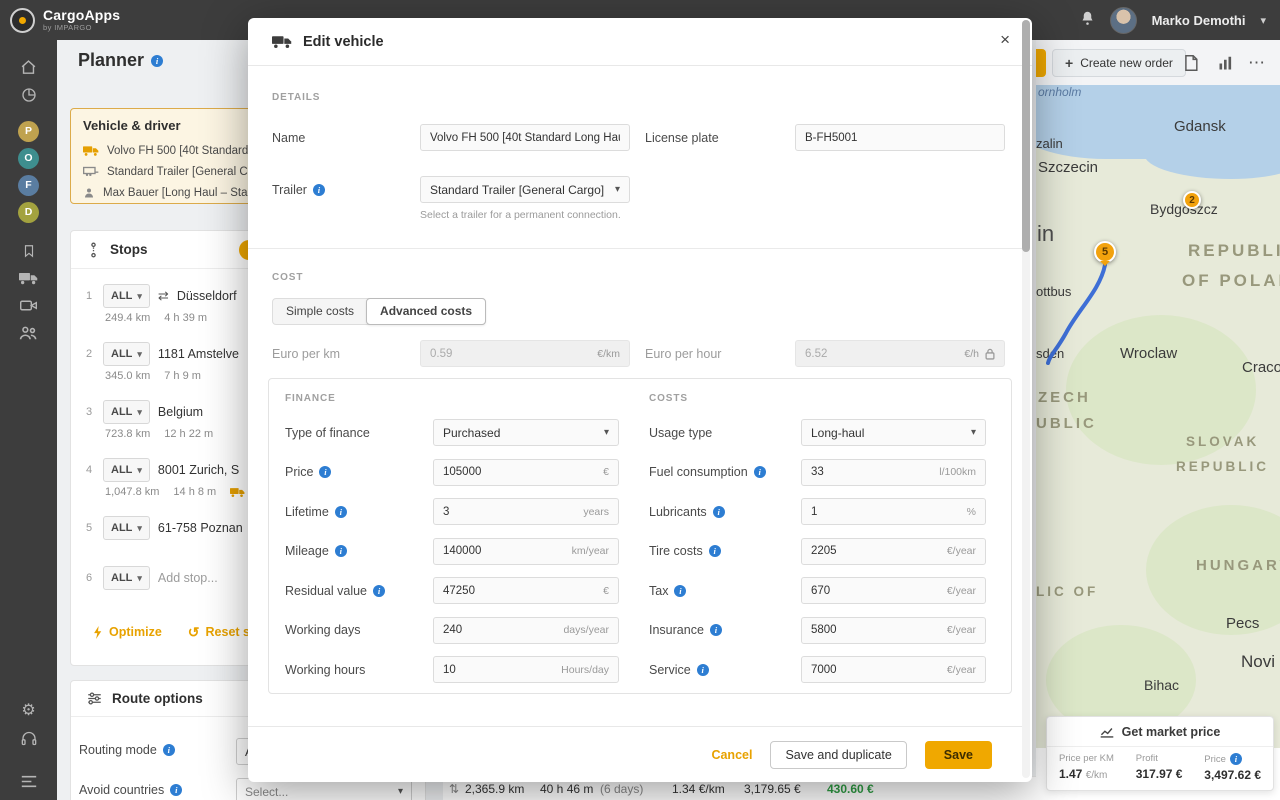 Image resolution: width=1280 pixels, height=800 pixels. Describe the element at coordinates (1199, 20) in the screenshot. I see `user-menu: Marko Demothi` at that location.